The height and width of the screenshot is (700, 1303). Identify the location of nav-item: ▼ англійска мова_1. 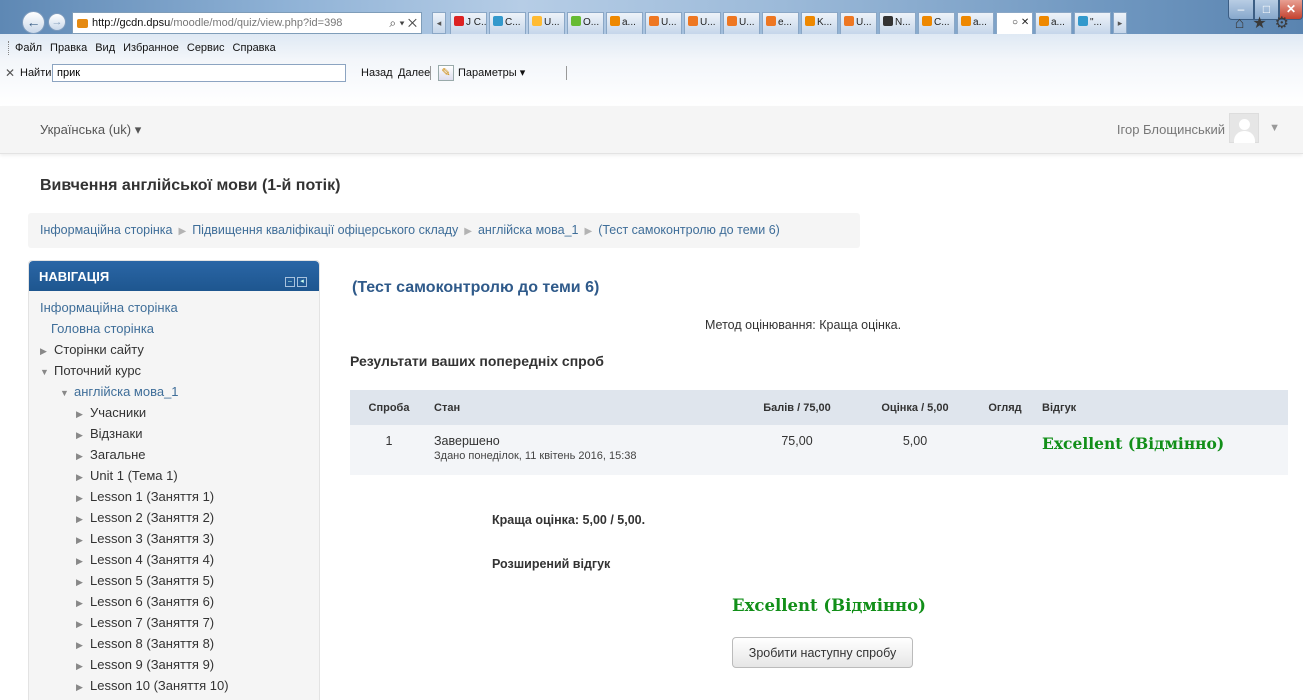
(174, 391).